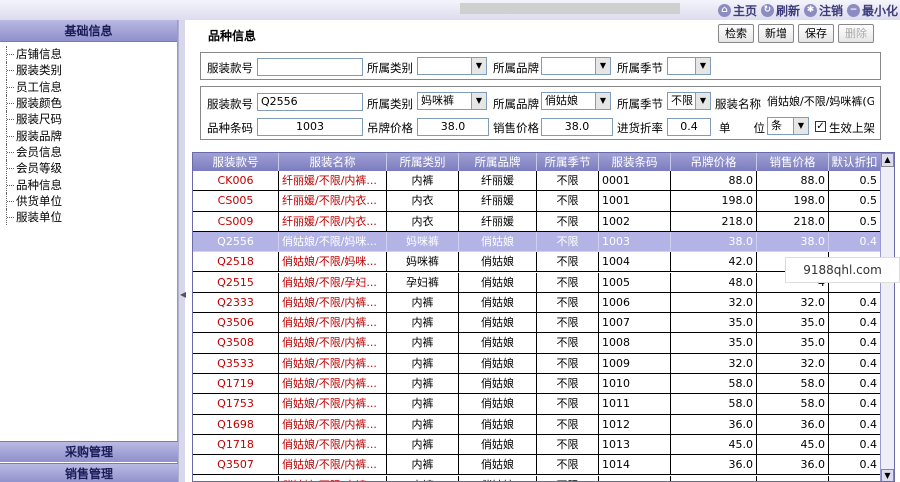 The height and width of the screenshot is (482, 900). What do you see at coordinates (91, 151) in the screenshot?
I see `sidebar-item: 会员信息` at bounding box center [91, 151].